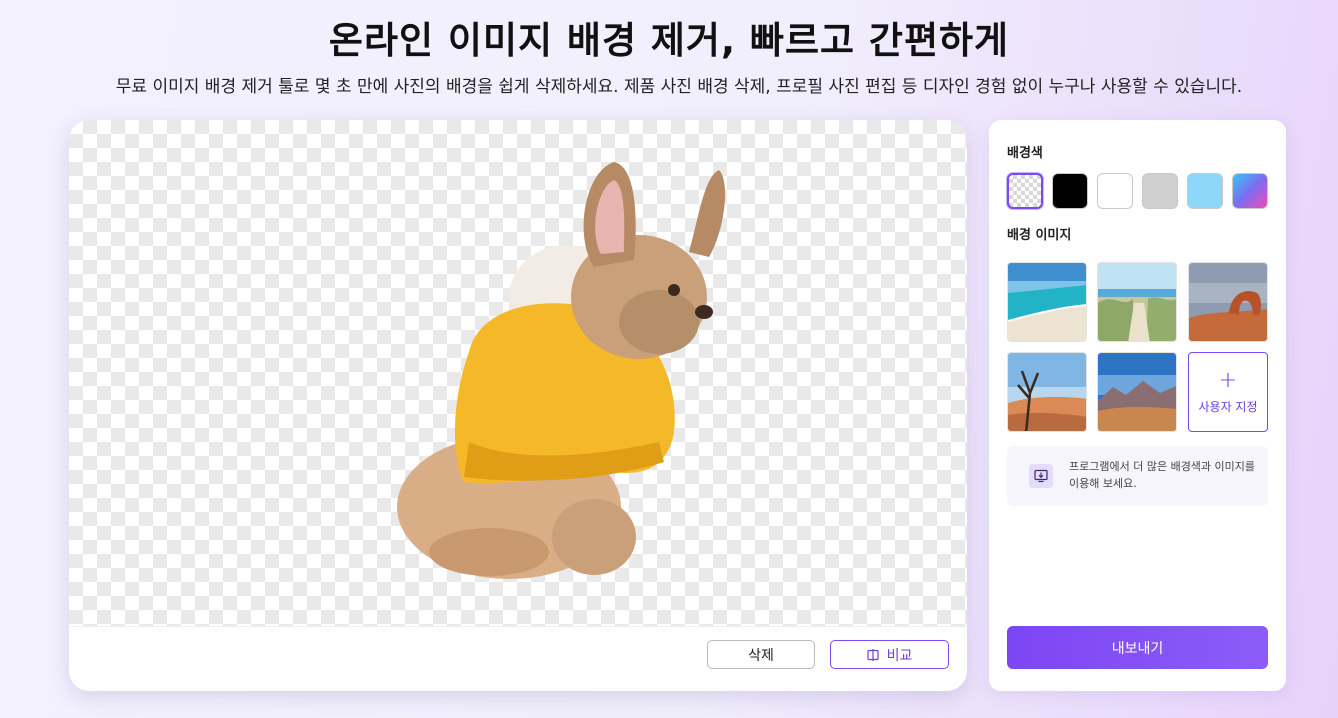  I want to click on canvas-divider, so click(518, 626).